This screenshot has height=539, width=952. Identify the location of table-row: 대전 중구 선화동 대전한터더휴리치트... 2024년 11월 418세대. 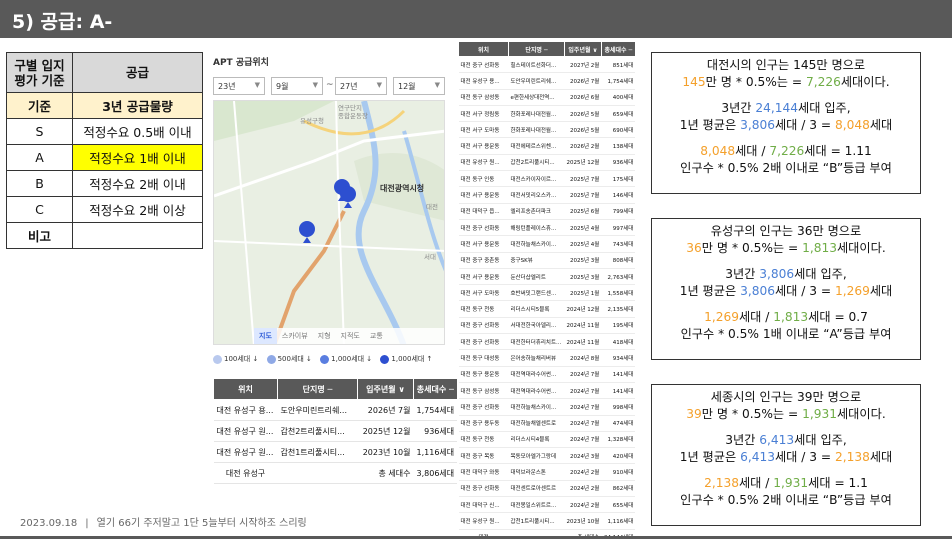
(547, 342).